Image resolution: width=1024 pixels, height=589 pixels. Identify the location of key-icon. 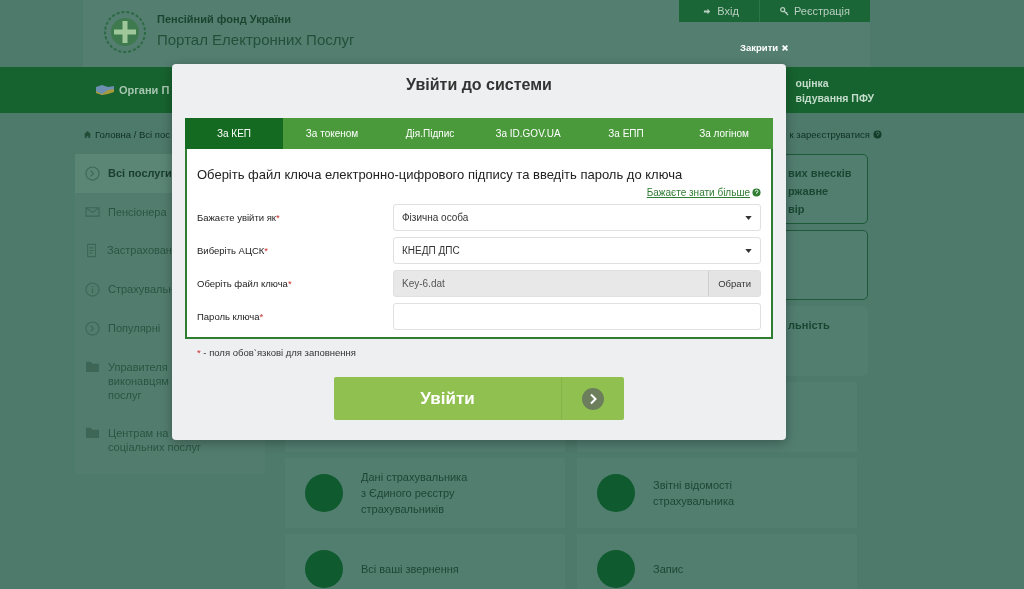
(784, 11).